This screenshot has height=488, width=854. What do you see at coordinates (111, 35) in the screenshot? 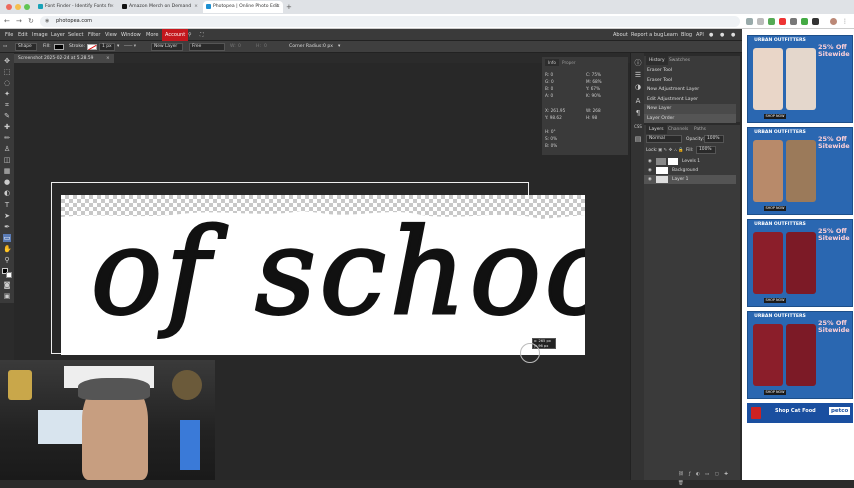
I see `menu-view: View` at bounding box center [111, 35].